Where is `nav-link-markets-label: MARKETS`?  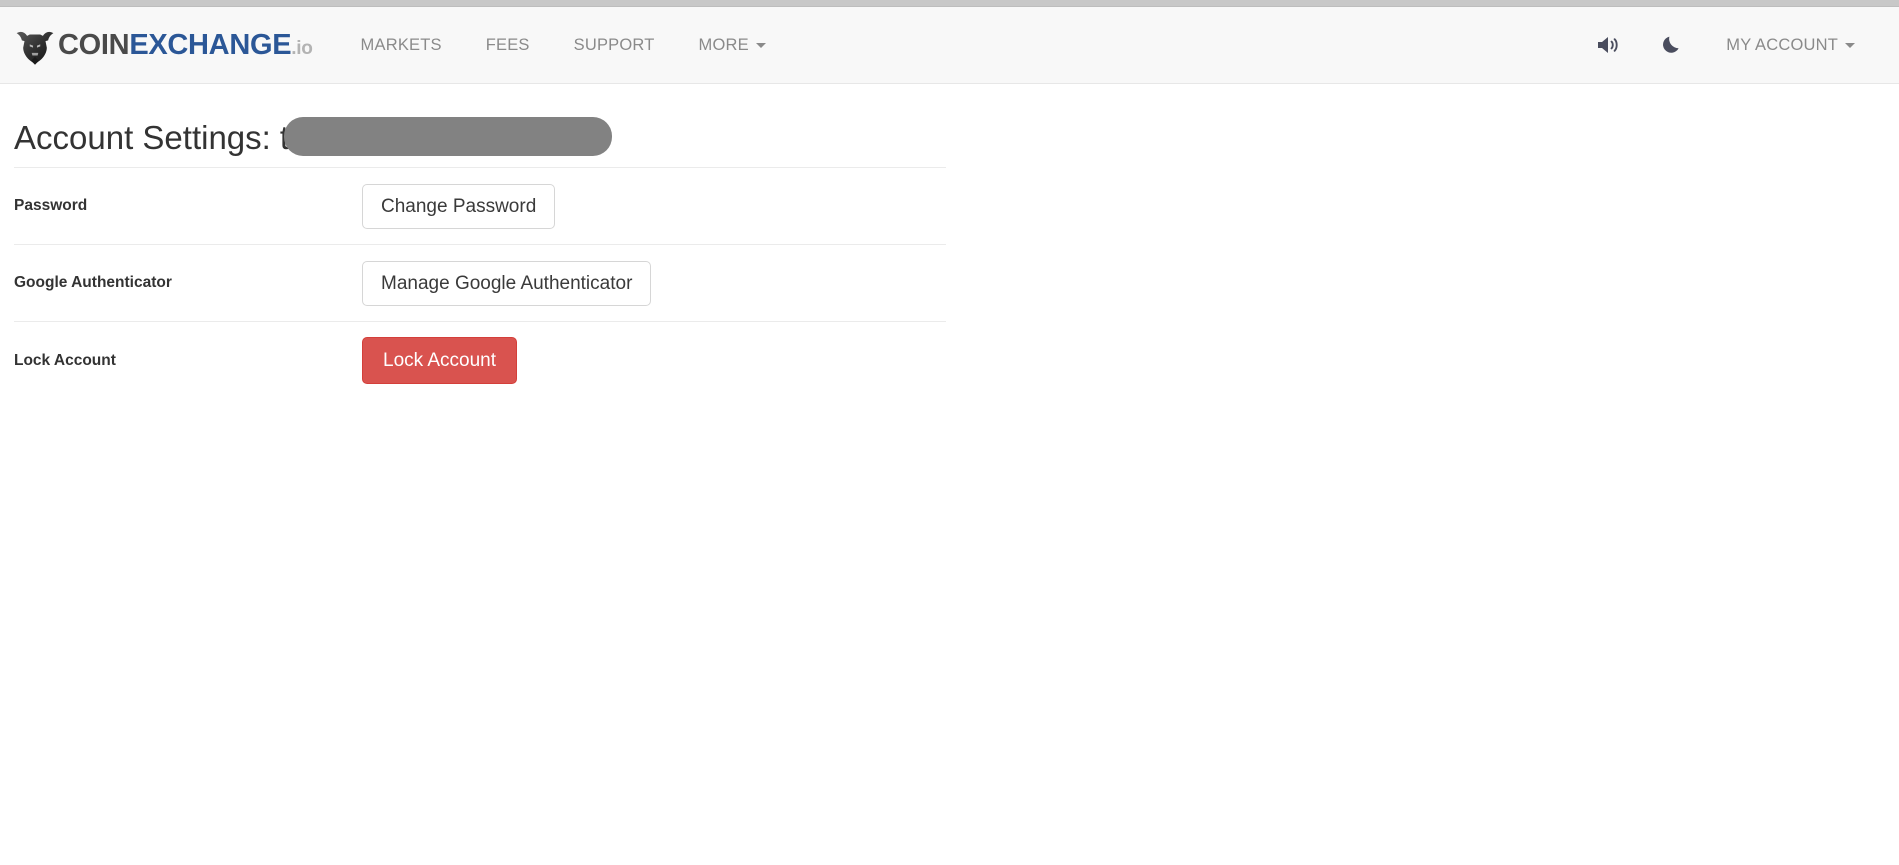
nav-link-markets-label: MARKETS is located at coordinates (401, 44).